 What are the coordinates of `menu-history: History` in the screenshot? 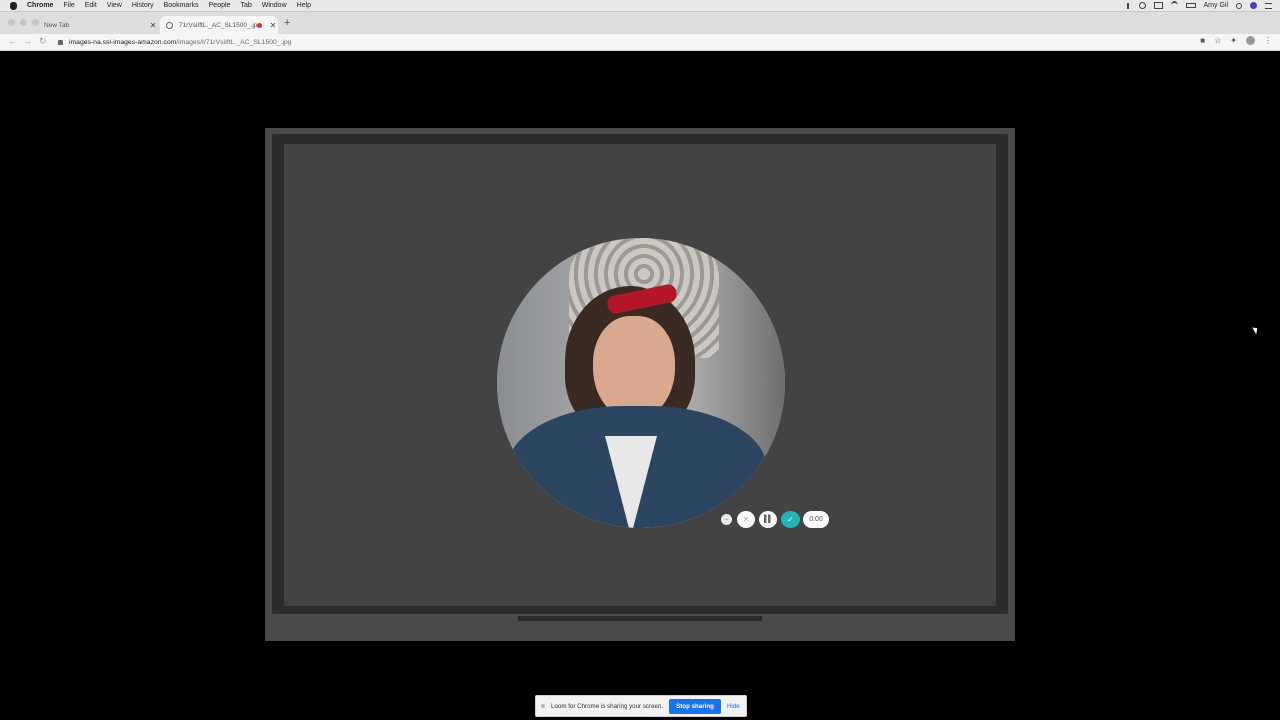 It's located at (143, 5).